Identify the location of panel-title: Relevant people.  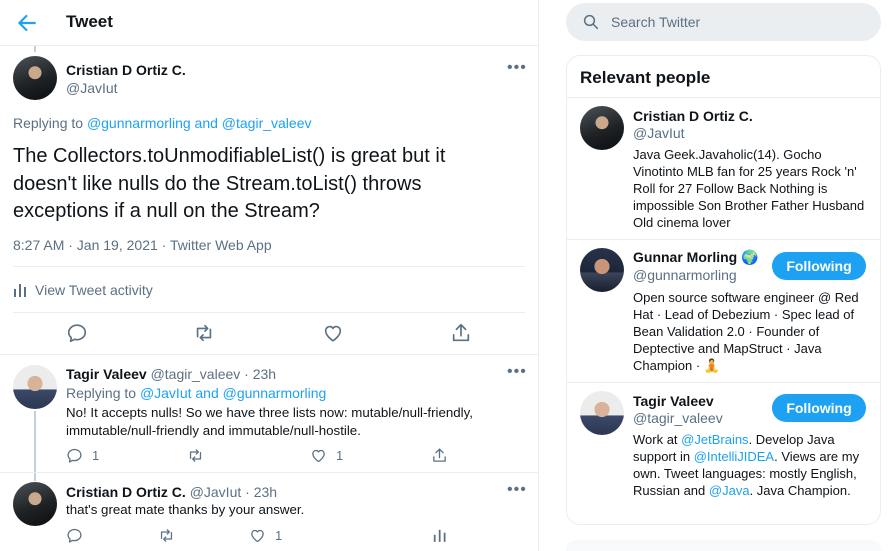
(645, 77).